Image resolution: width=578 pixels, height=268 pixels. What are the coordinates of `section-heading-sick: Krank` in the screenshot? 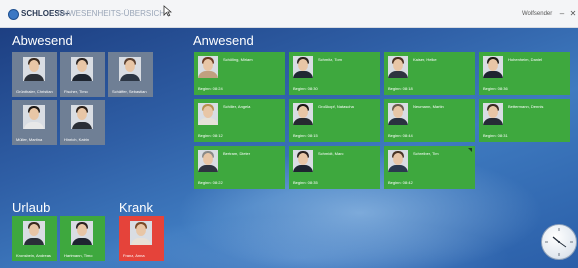 It's located at (136, 207).